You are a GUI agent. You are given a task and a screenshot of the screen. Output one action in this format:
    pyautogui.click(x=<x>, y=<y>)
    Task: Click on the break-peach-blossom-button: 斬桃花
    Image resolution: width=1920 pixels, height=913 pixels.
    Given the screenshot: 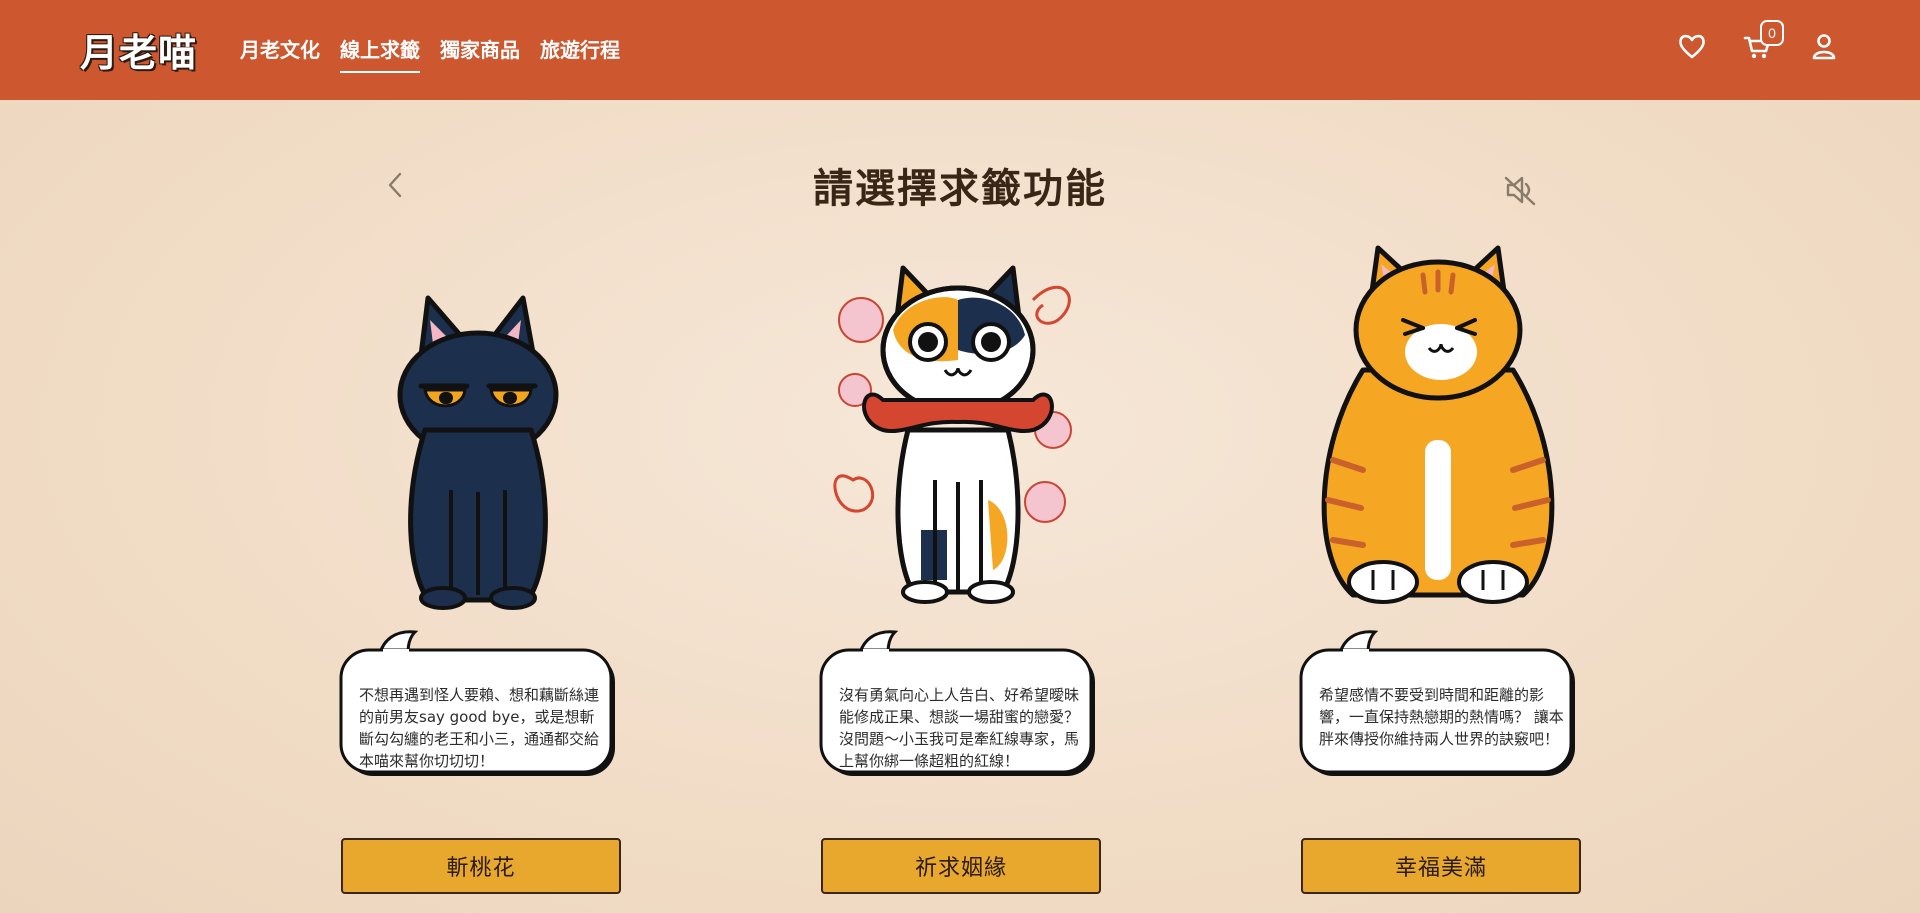 What is the action you would take?
    pyautogui.click(x=481, y=866)
    